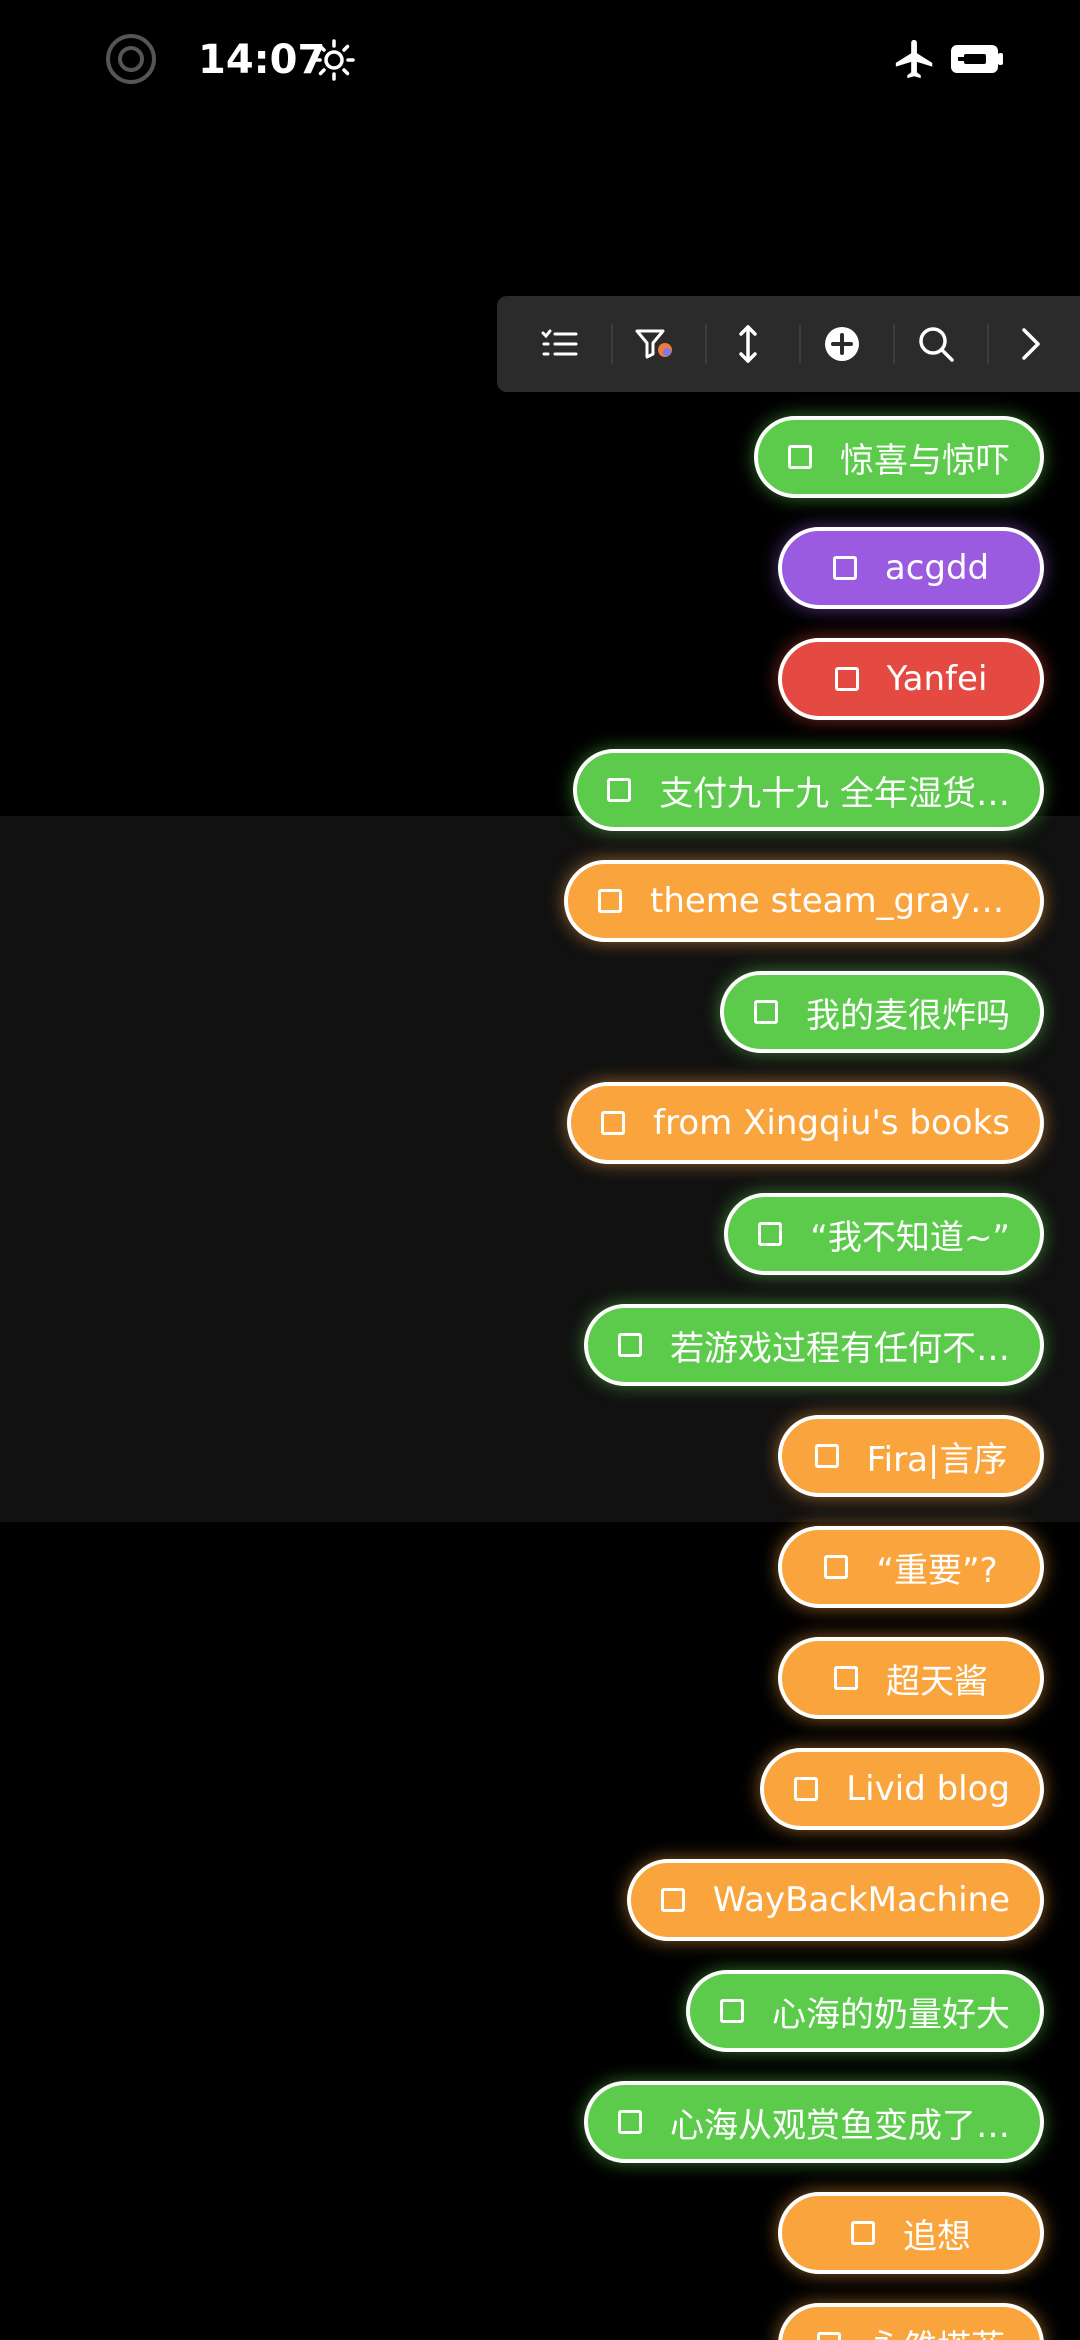 Image resolution: width=1080 pixels, height=2340 pixels. Describe the element at coordinates (831, 1123) in the screenshot. I see `tag-label: from Xingqiu's books` at that location.